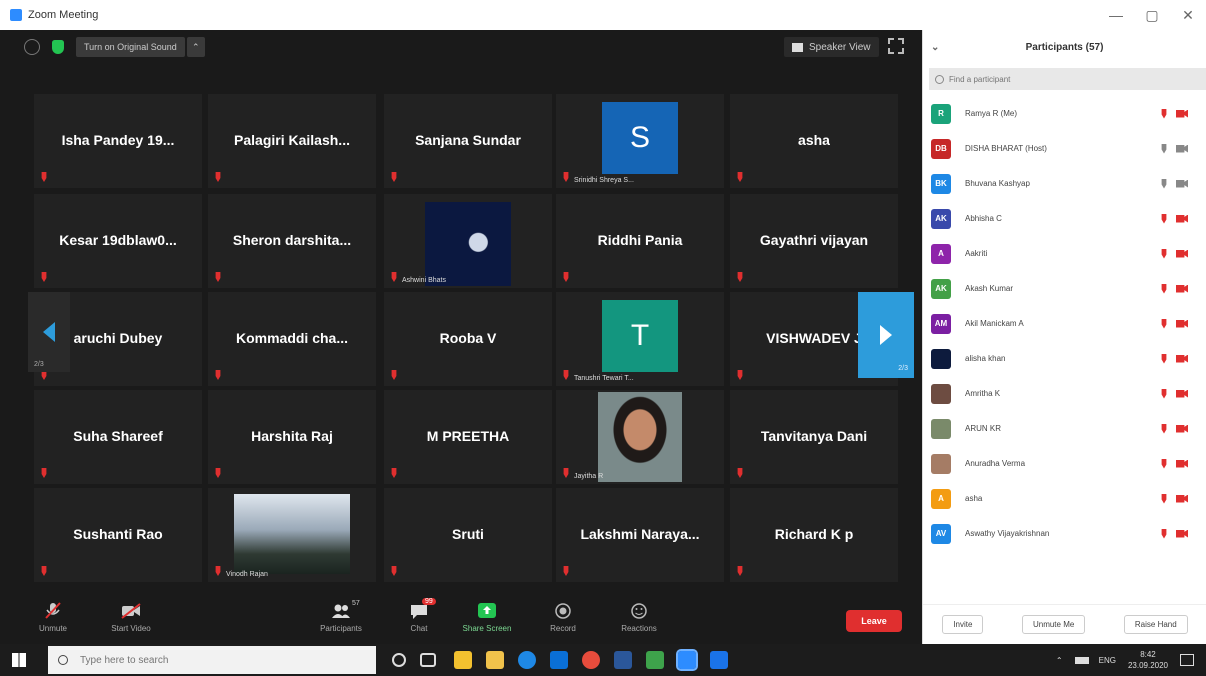  What do you see at coordinates (1064, 113) in the screenshot?
I see `participant-row: R Ramya R (Me)` at bounding box center [1064, 113].